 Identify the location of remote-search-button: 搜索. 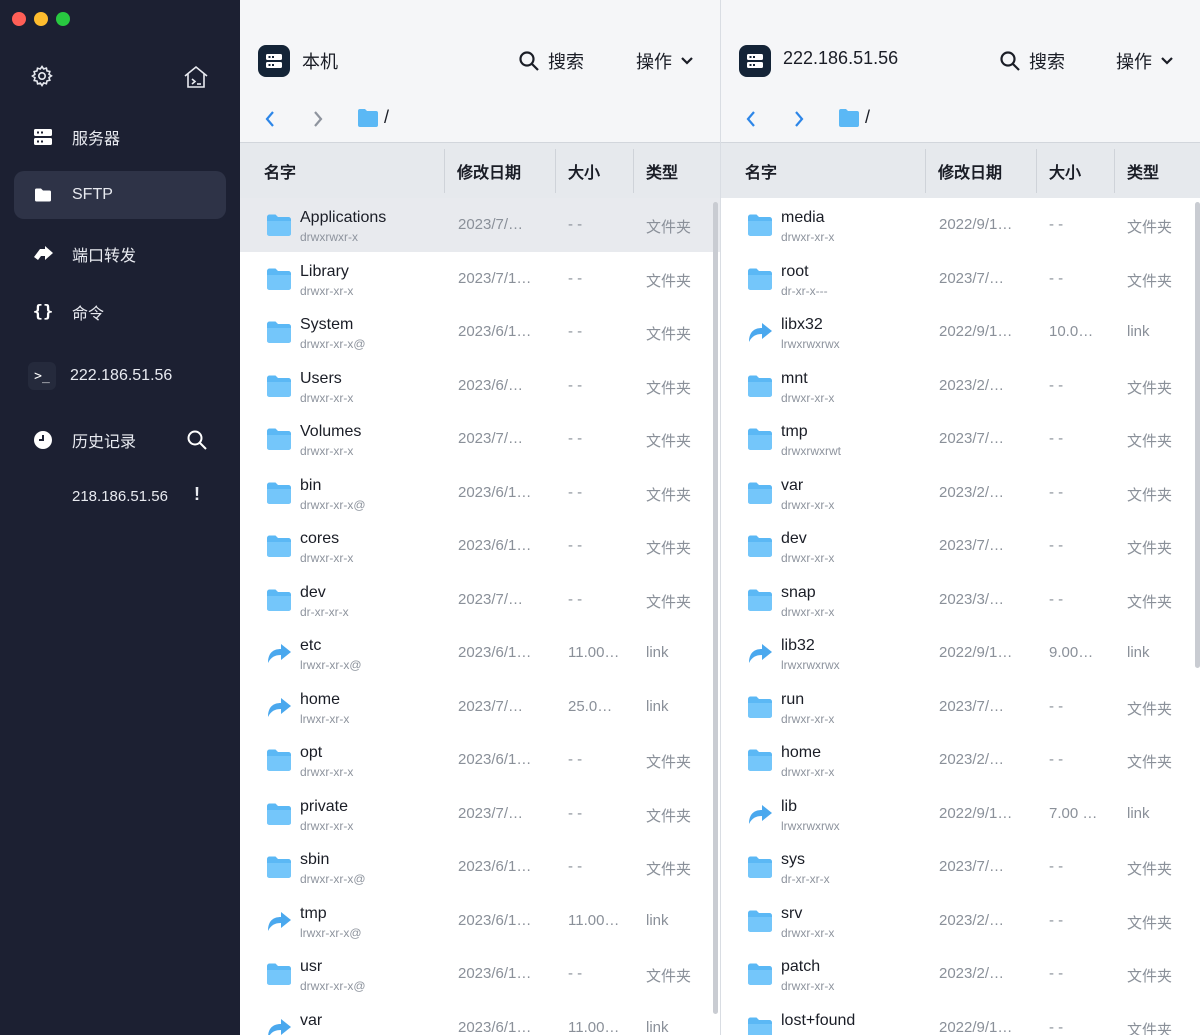
(1032, 61).